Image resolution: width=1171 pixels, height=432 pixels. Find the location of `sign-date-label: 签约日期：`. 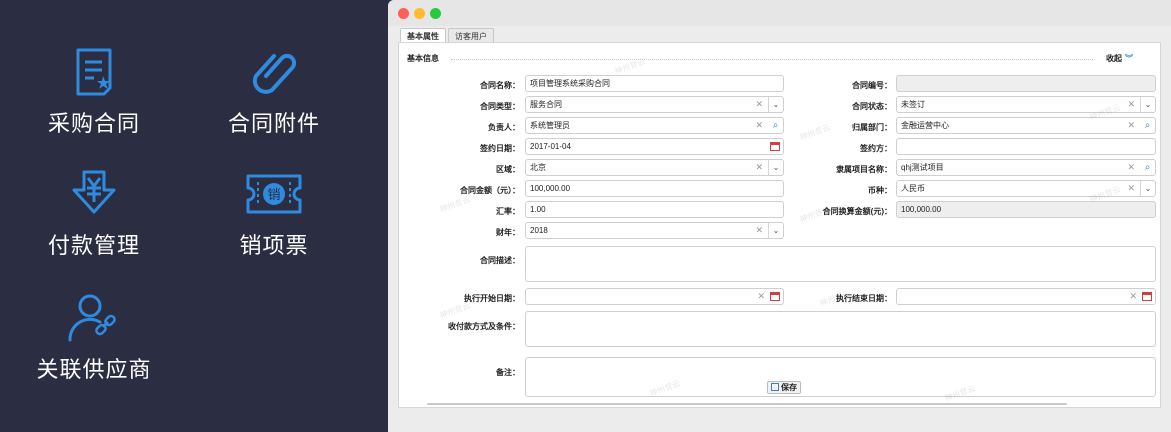

sign-date-label: 签约日期： is located at coordinates (500, 148).